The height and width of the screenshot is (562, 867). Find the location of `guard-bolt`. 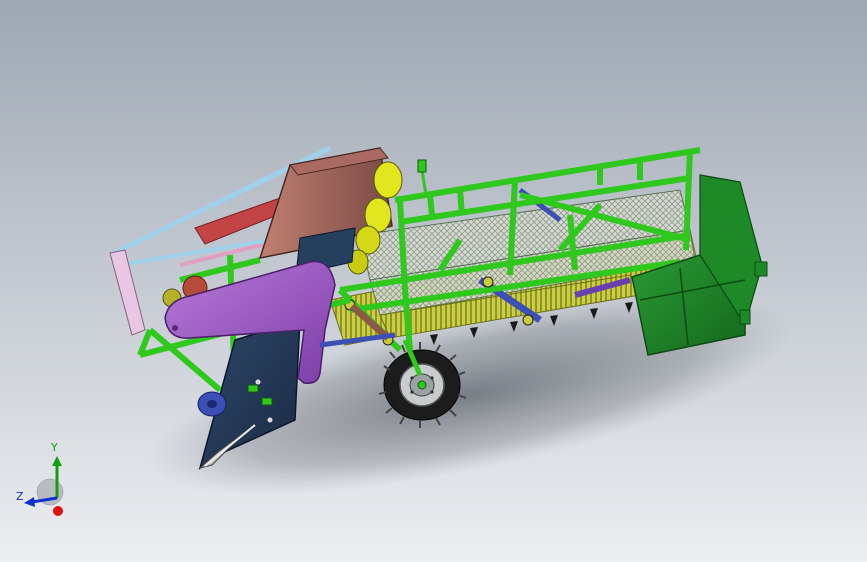

guard-bolt is located at coordinates (175, 328).